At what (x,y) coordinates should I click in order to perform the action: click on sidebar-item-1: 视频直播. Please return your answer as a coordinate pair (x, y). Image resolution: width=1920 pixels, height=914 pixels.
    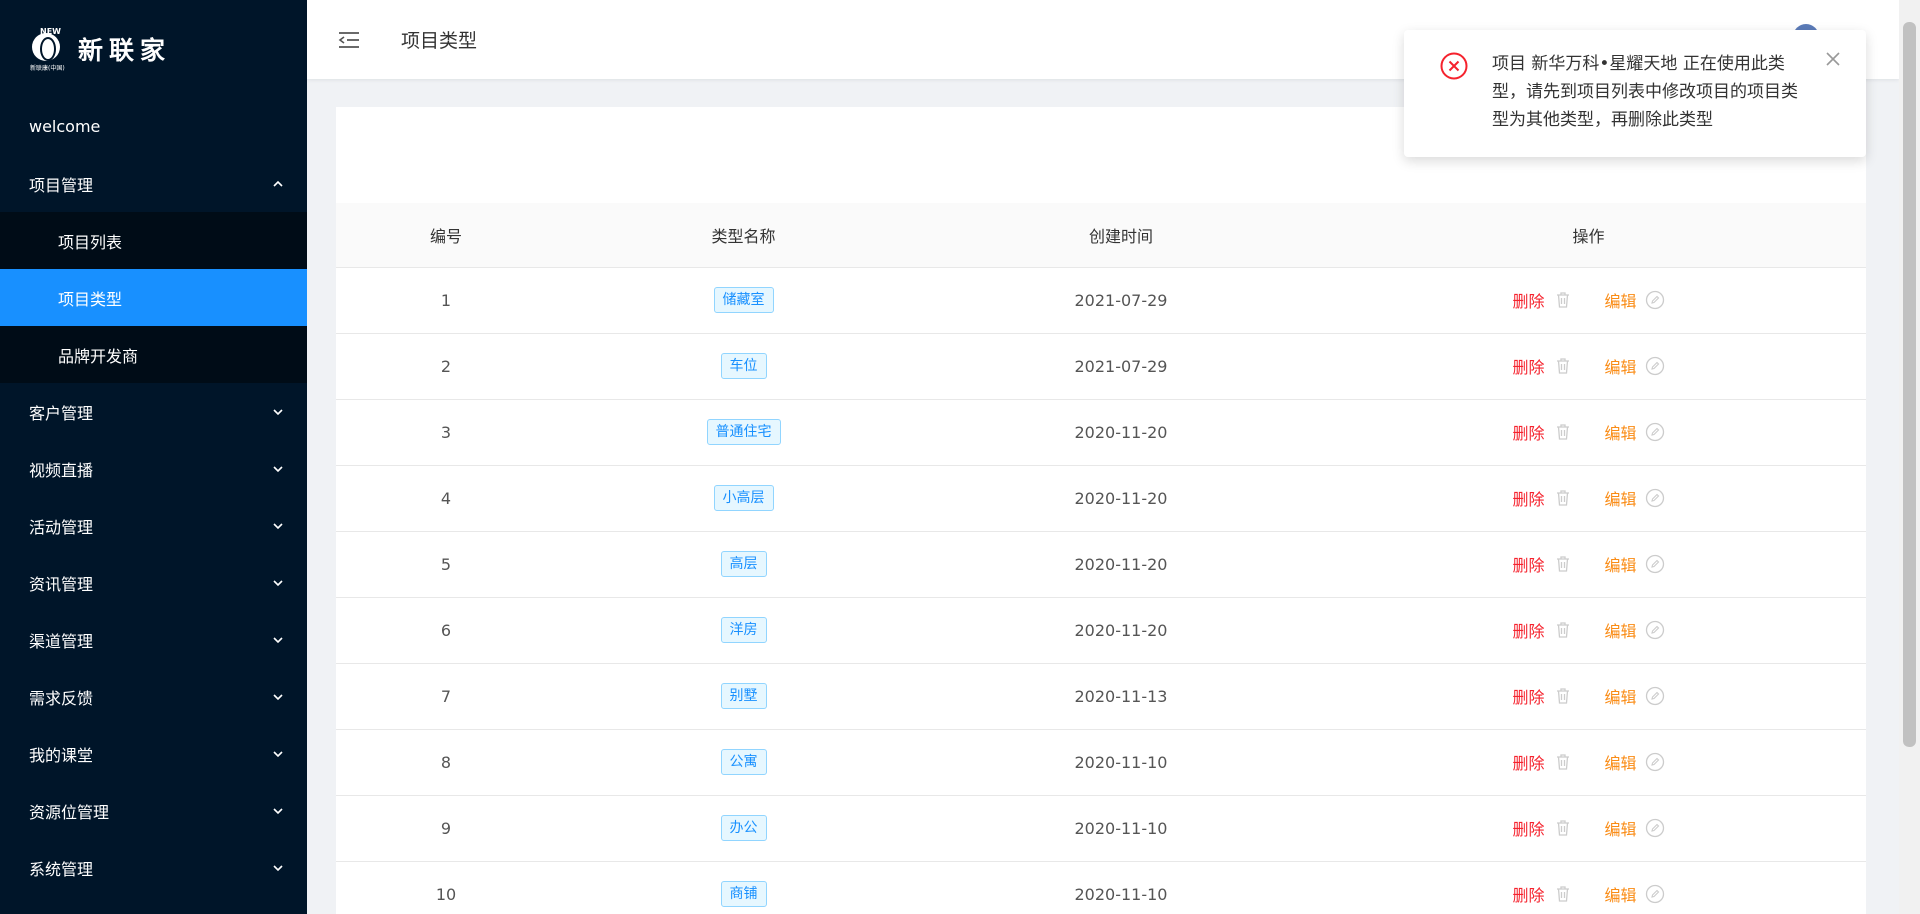
    Looking at the image, I should click on (153, 468).